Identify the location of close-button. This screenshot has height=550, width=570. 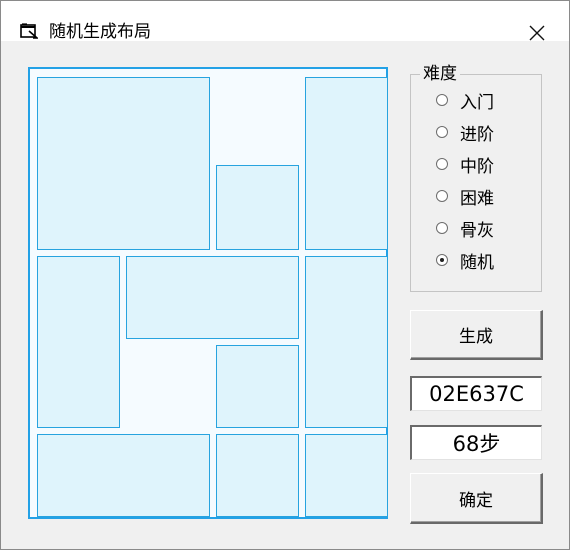
(537, 33).